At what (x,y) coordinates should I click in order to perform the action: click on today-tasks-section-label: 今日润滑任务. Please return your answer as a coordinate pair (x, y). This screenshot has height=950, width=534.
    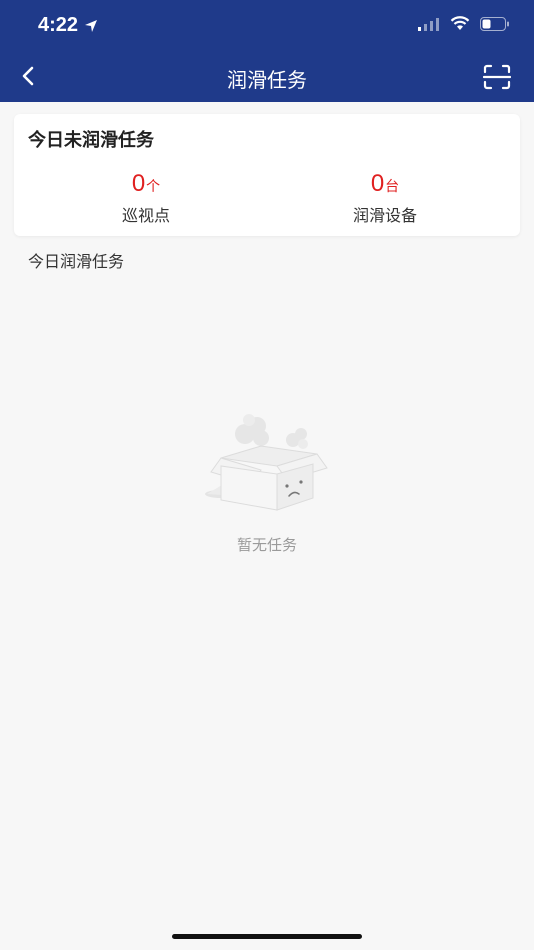
    Looking at the image, I should click on (76, 261).